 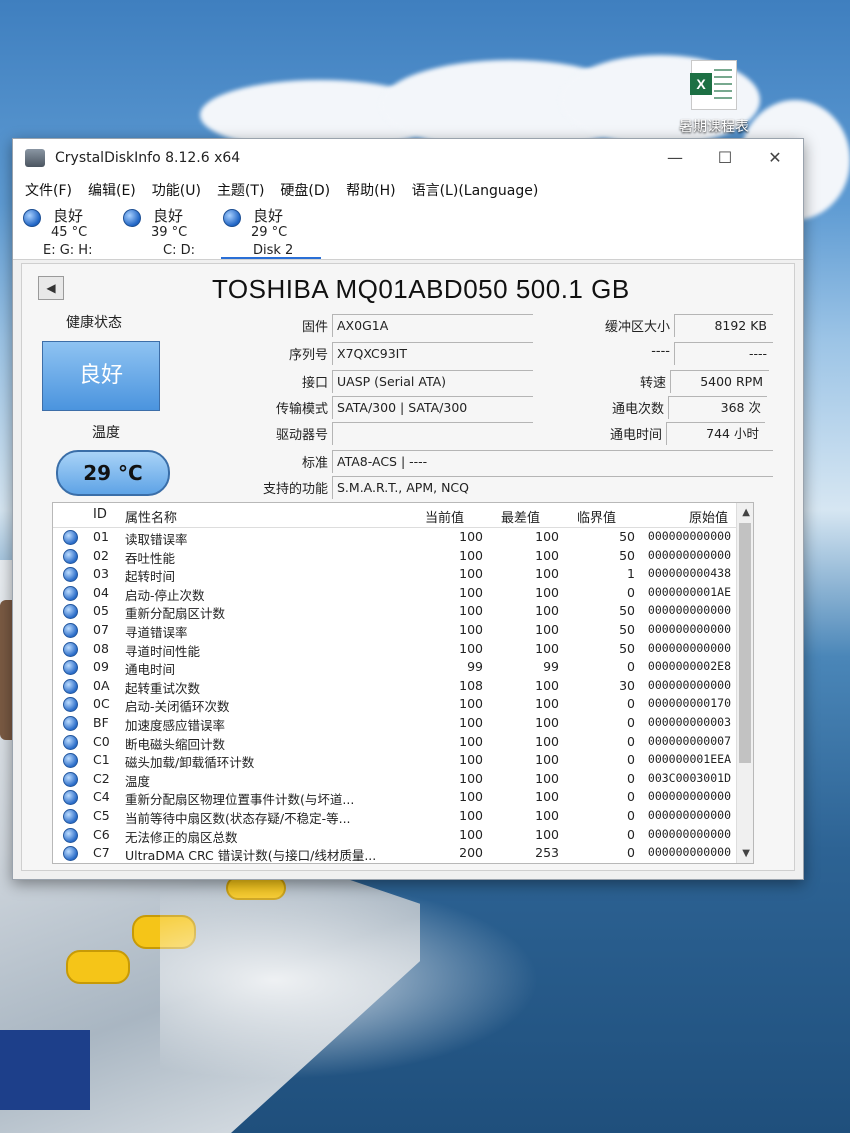 What do you see at coordinates (403, 723) in the screenshot?
I see `table-row: BF 加速度感应错误率 100 100 0 000000000003` at bounding box center [403, 723].